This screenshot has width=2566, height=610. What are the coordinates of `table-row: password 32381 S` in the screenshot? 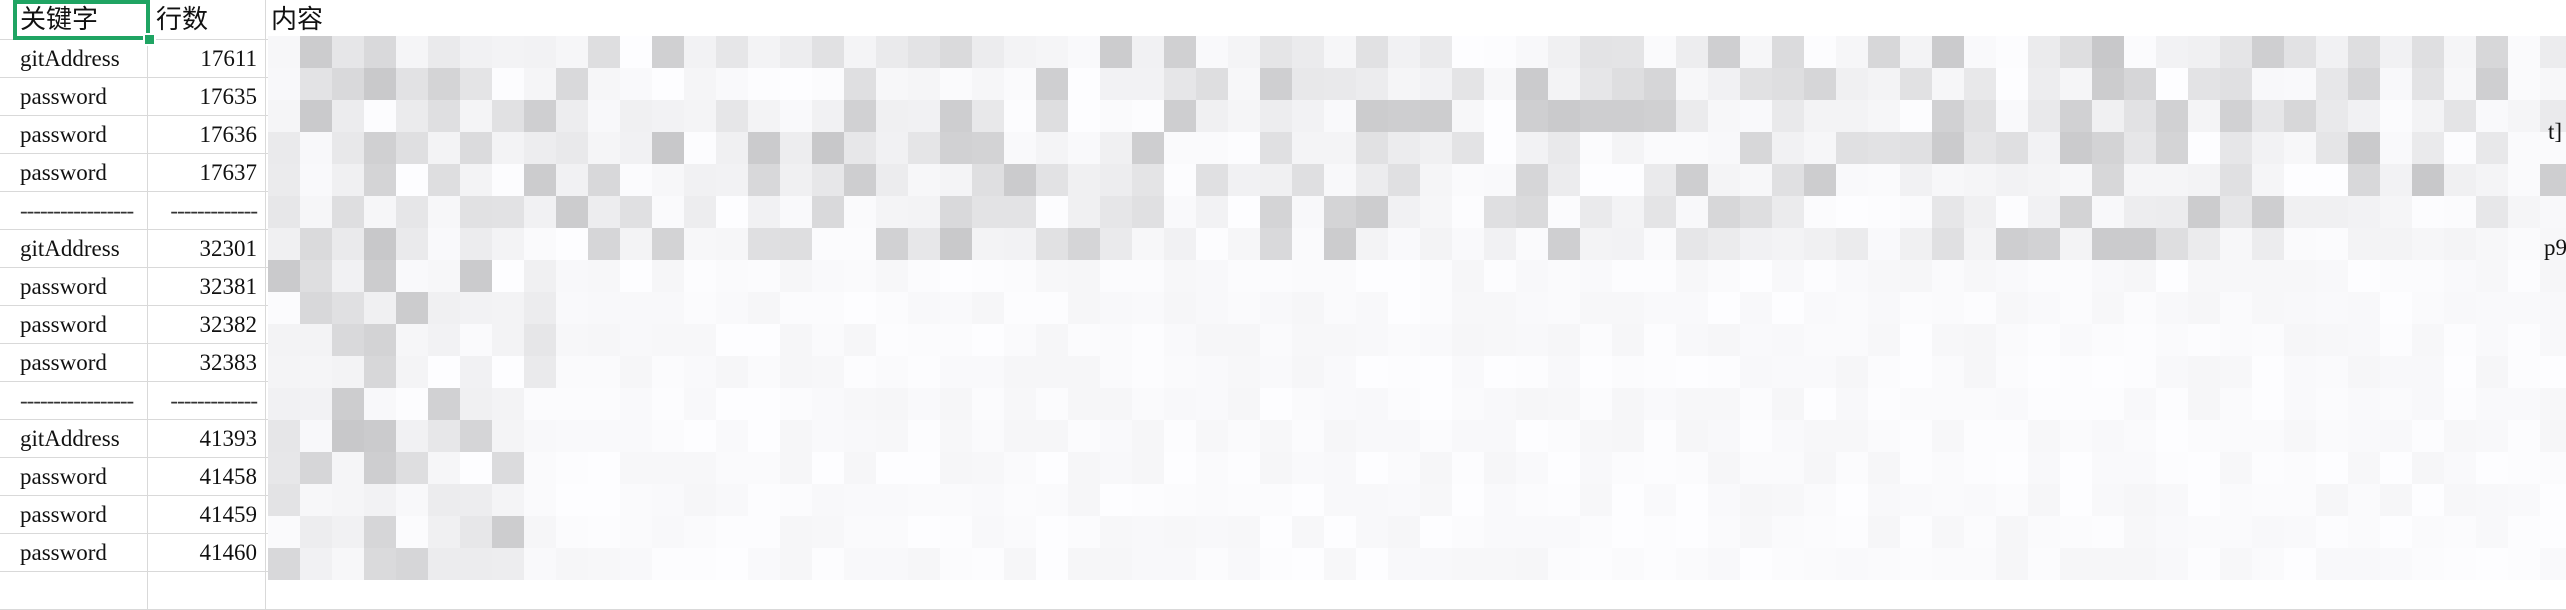 It's located at (1283, 287).